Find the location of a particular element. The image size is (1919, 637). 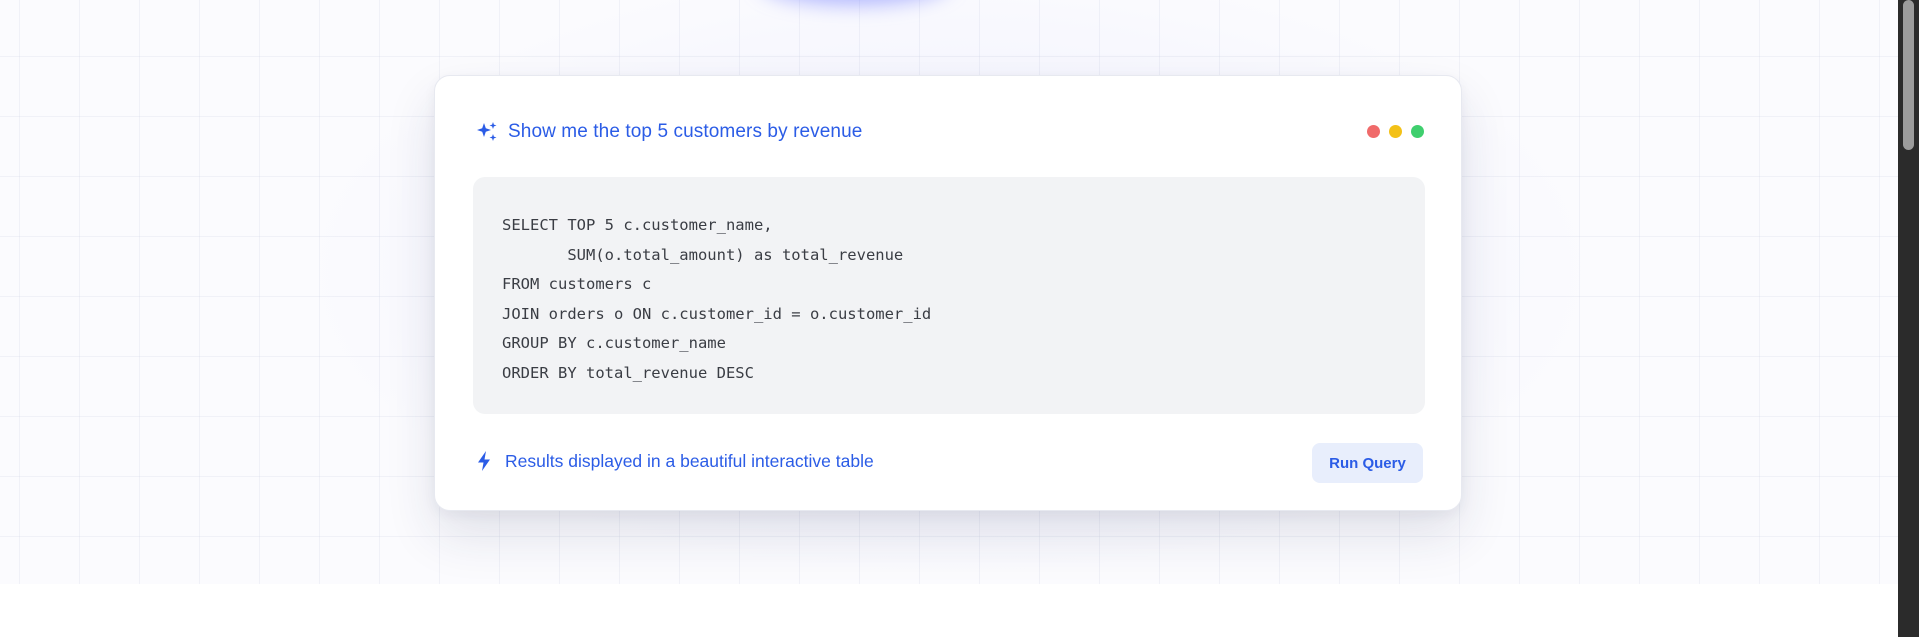

run-query-button: Run Query is located at coordinates (1367, 463).